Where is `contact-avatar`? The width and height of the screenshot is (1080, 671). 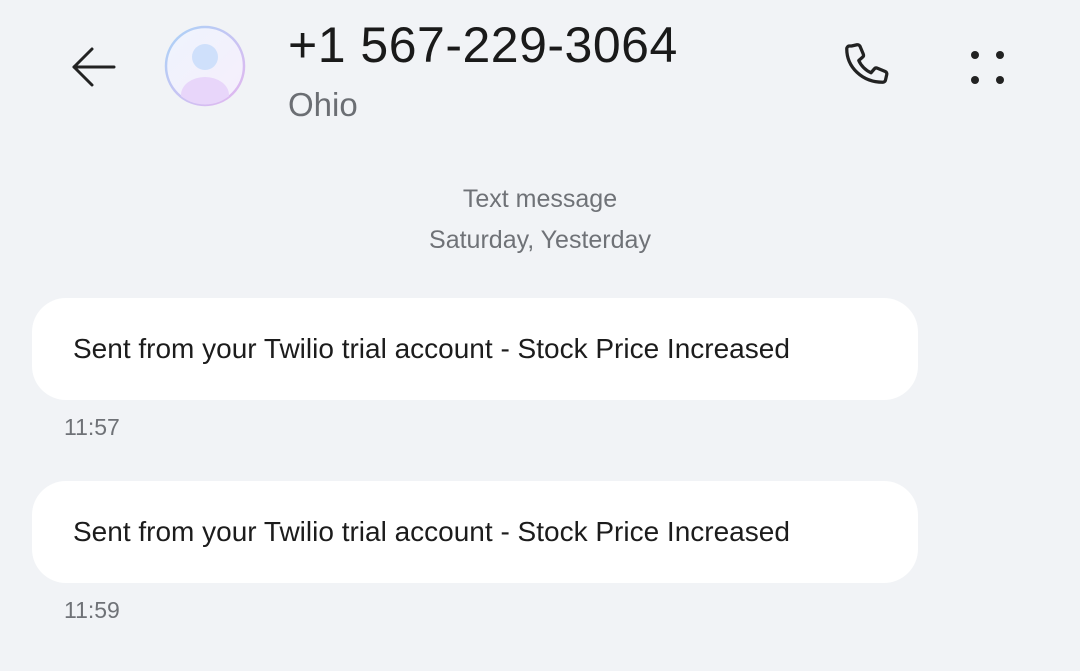 contact-avatar is located at coordinates (205, 66).